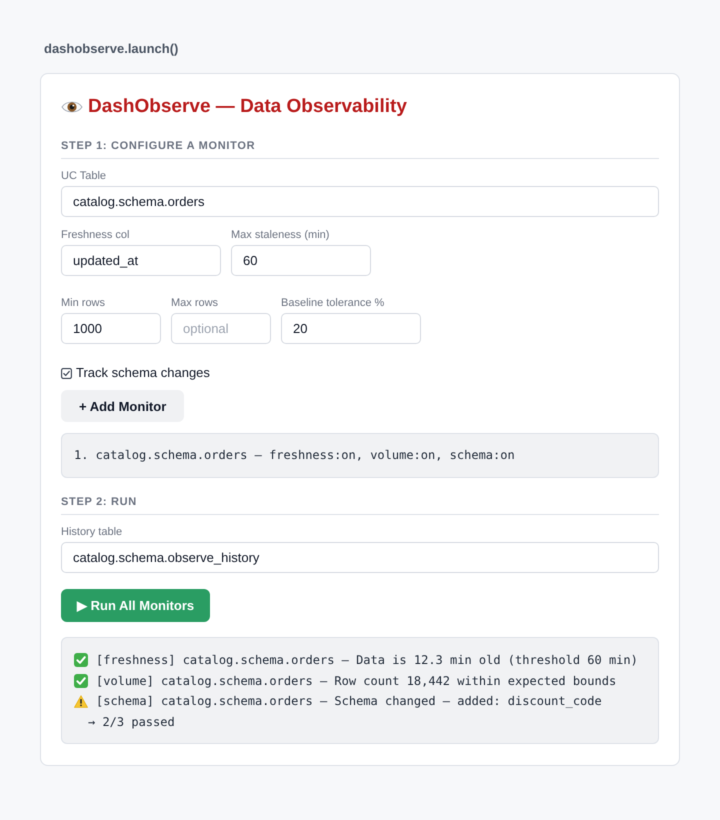  Describe the element at coordinates (111, 49) in the screenshot. I see `app-title: dashobserve.launch()` at that location.